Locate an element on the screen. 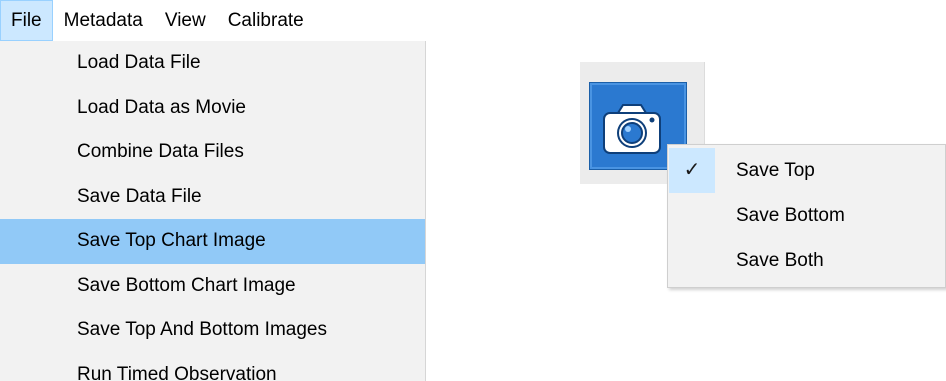 The image size is (946, 381). menu-view: View is located at coordinates (185, 20).